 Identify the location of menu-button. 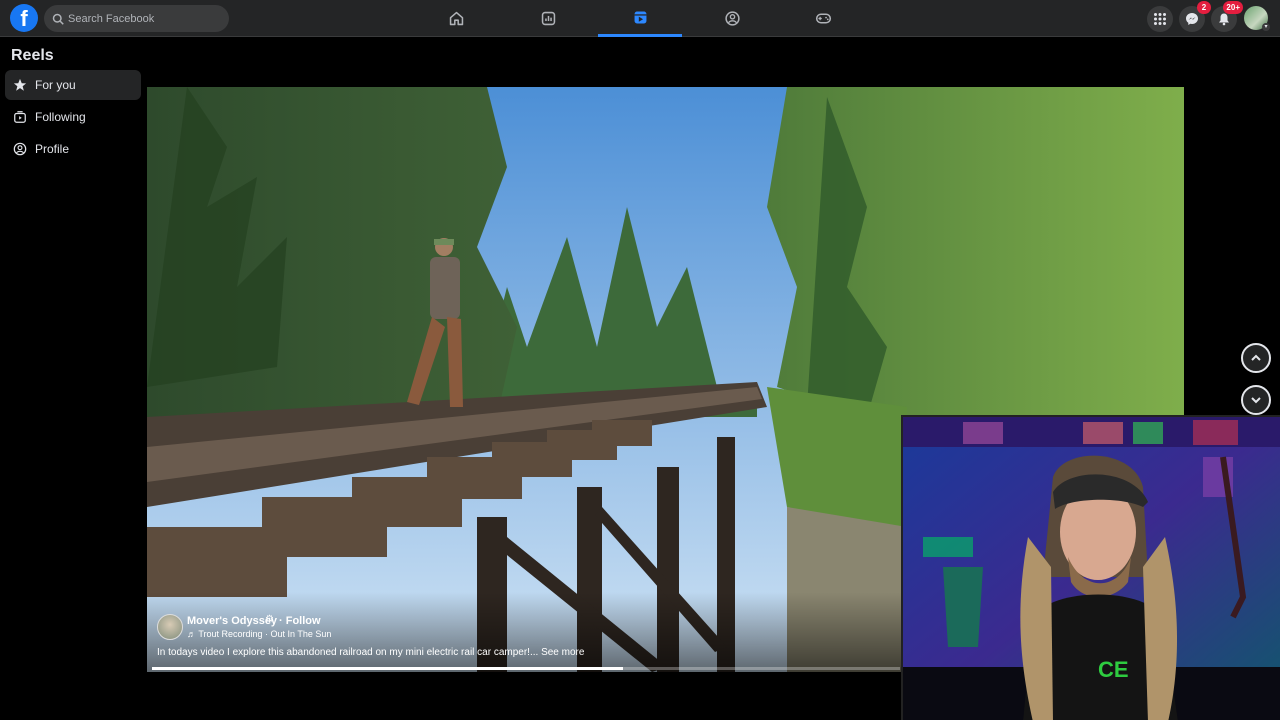
(1160, 19).